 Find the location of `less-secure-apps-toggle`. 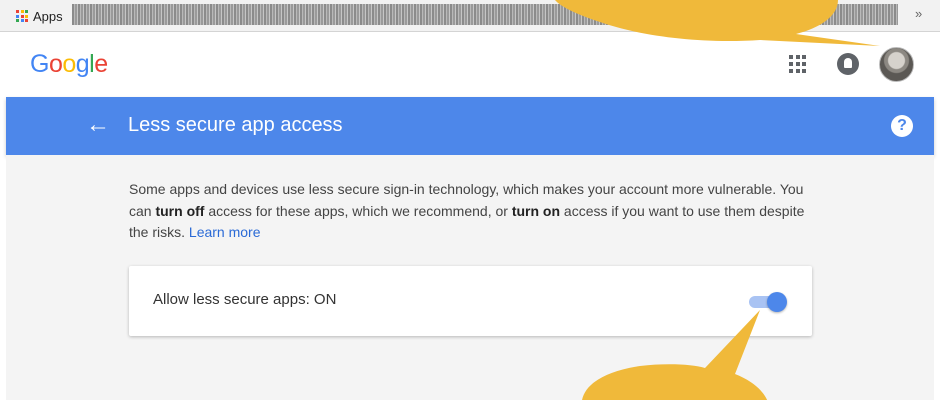

less-secure-apps-toggle is located at coordinates (768, 302).